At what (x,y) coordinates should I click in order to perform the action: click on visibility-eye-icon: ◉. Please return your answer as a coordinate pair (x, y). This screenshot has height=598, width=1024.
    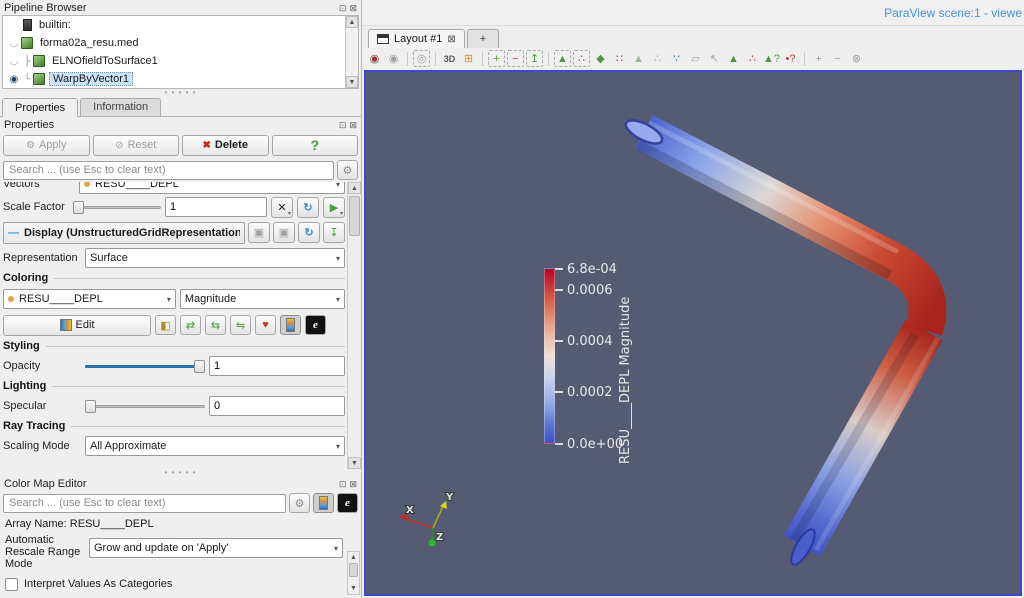
    Looking at the image, I should click on (14, 79).